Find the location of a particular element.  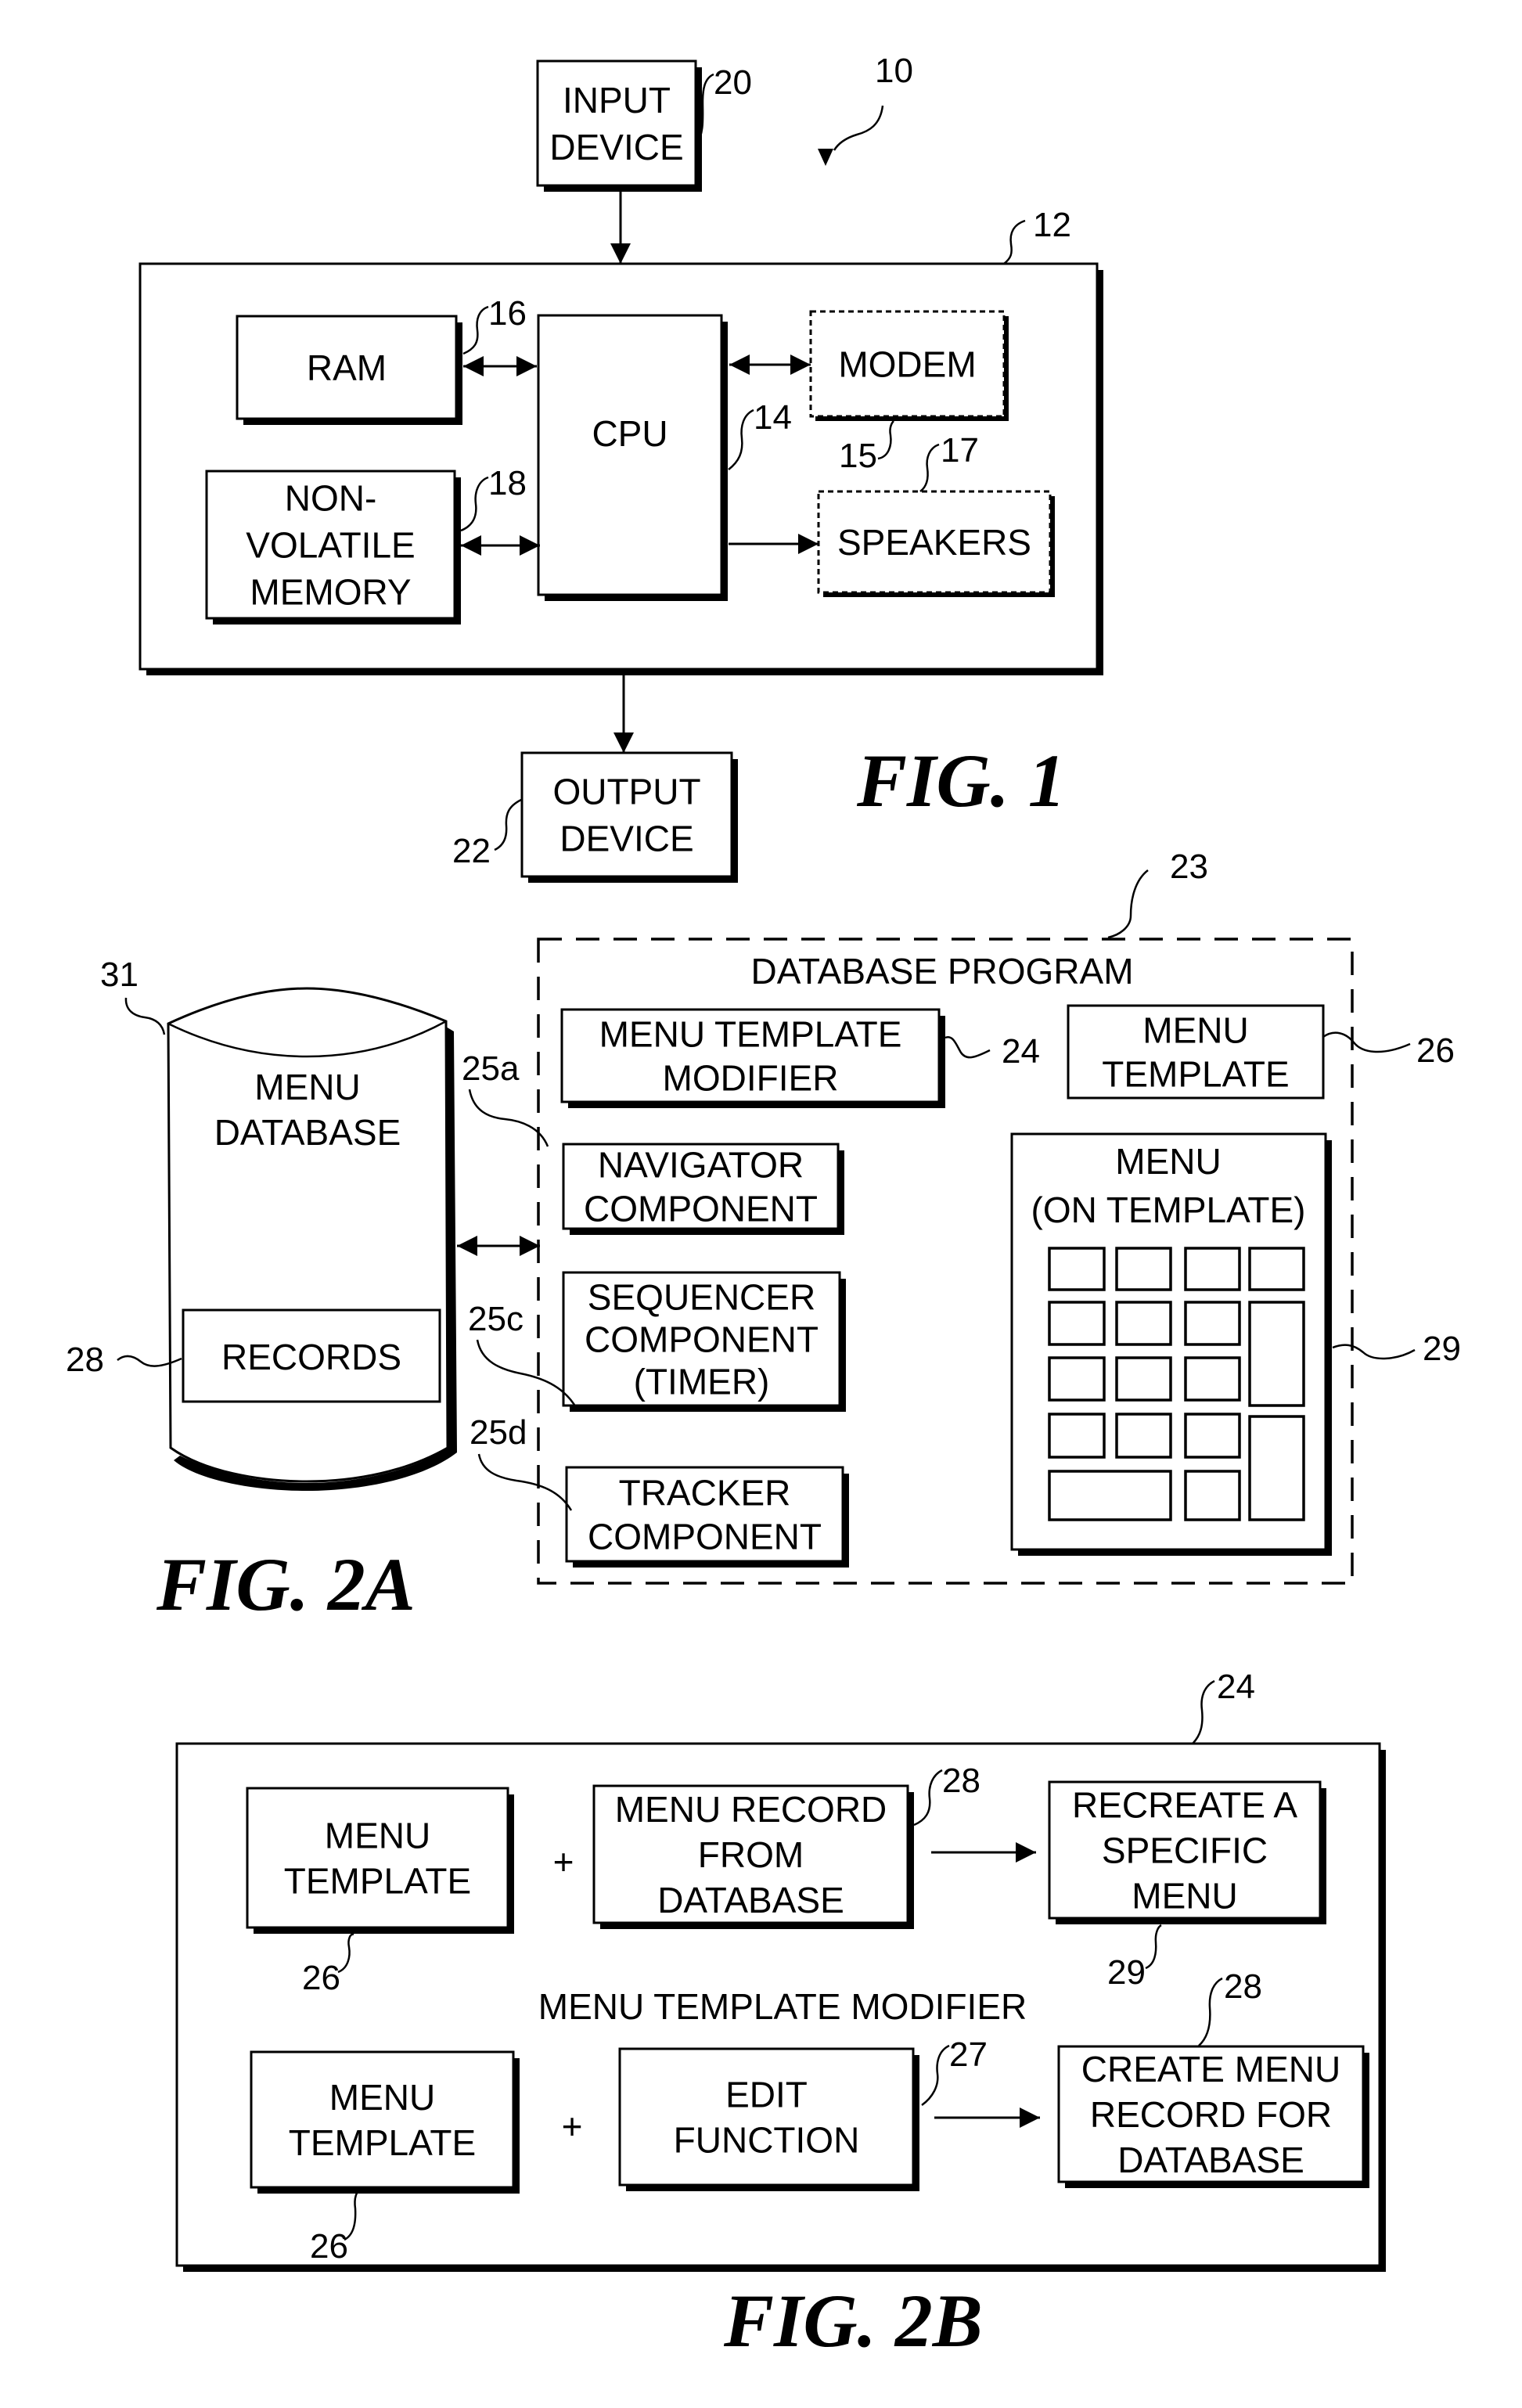

row2-menu-template-box-label-line: TEMPLATE is located at coordinates (382, 2142).